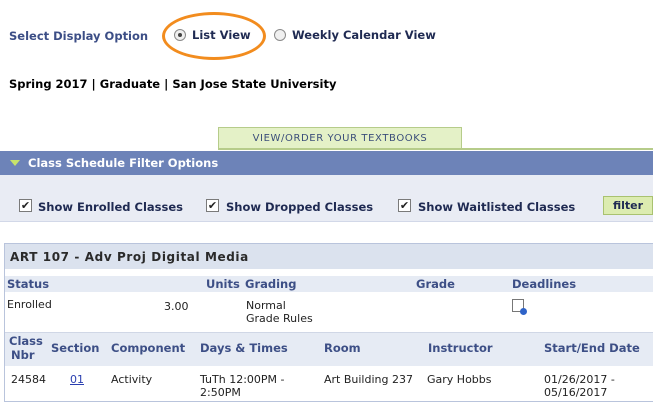 The height and width of the screenshot is (402, 653). What do you see at coordinates (329, 256) in the screenshot?
I see `class-title-bar: ART 107 - Adv Proj Digital Media` at bounding box center [329, 256].